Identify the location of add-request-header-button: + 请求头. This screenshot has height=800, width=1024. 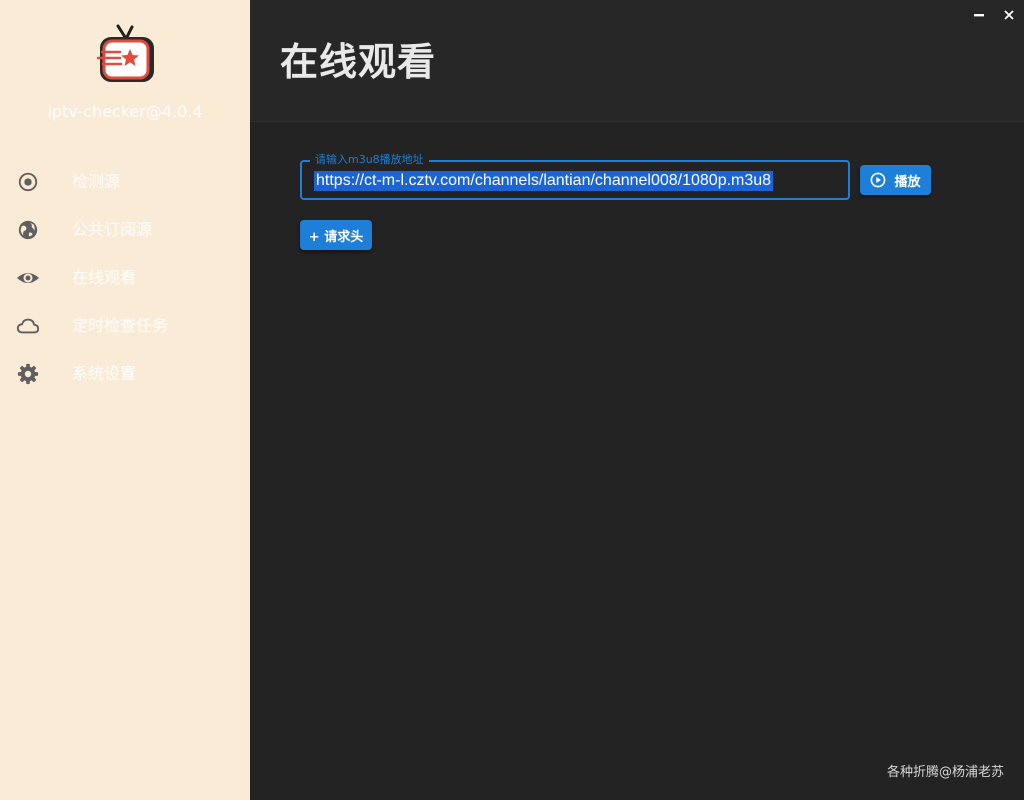
(336, 235).